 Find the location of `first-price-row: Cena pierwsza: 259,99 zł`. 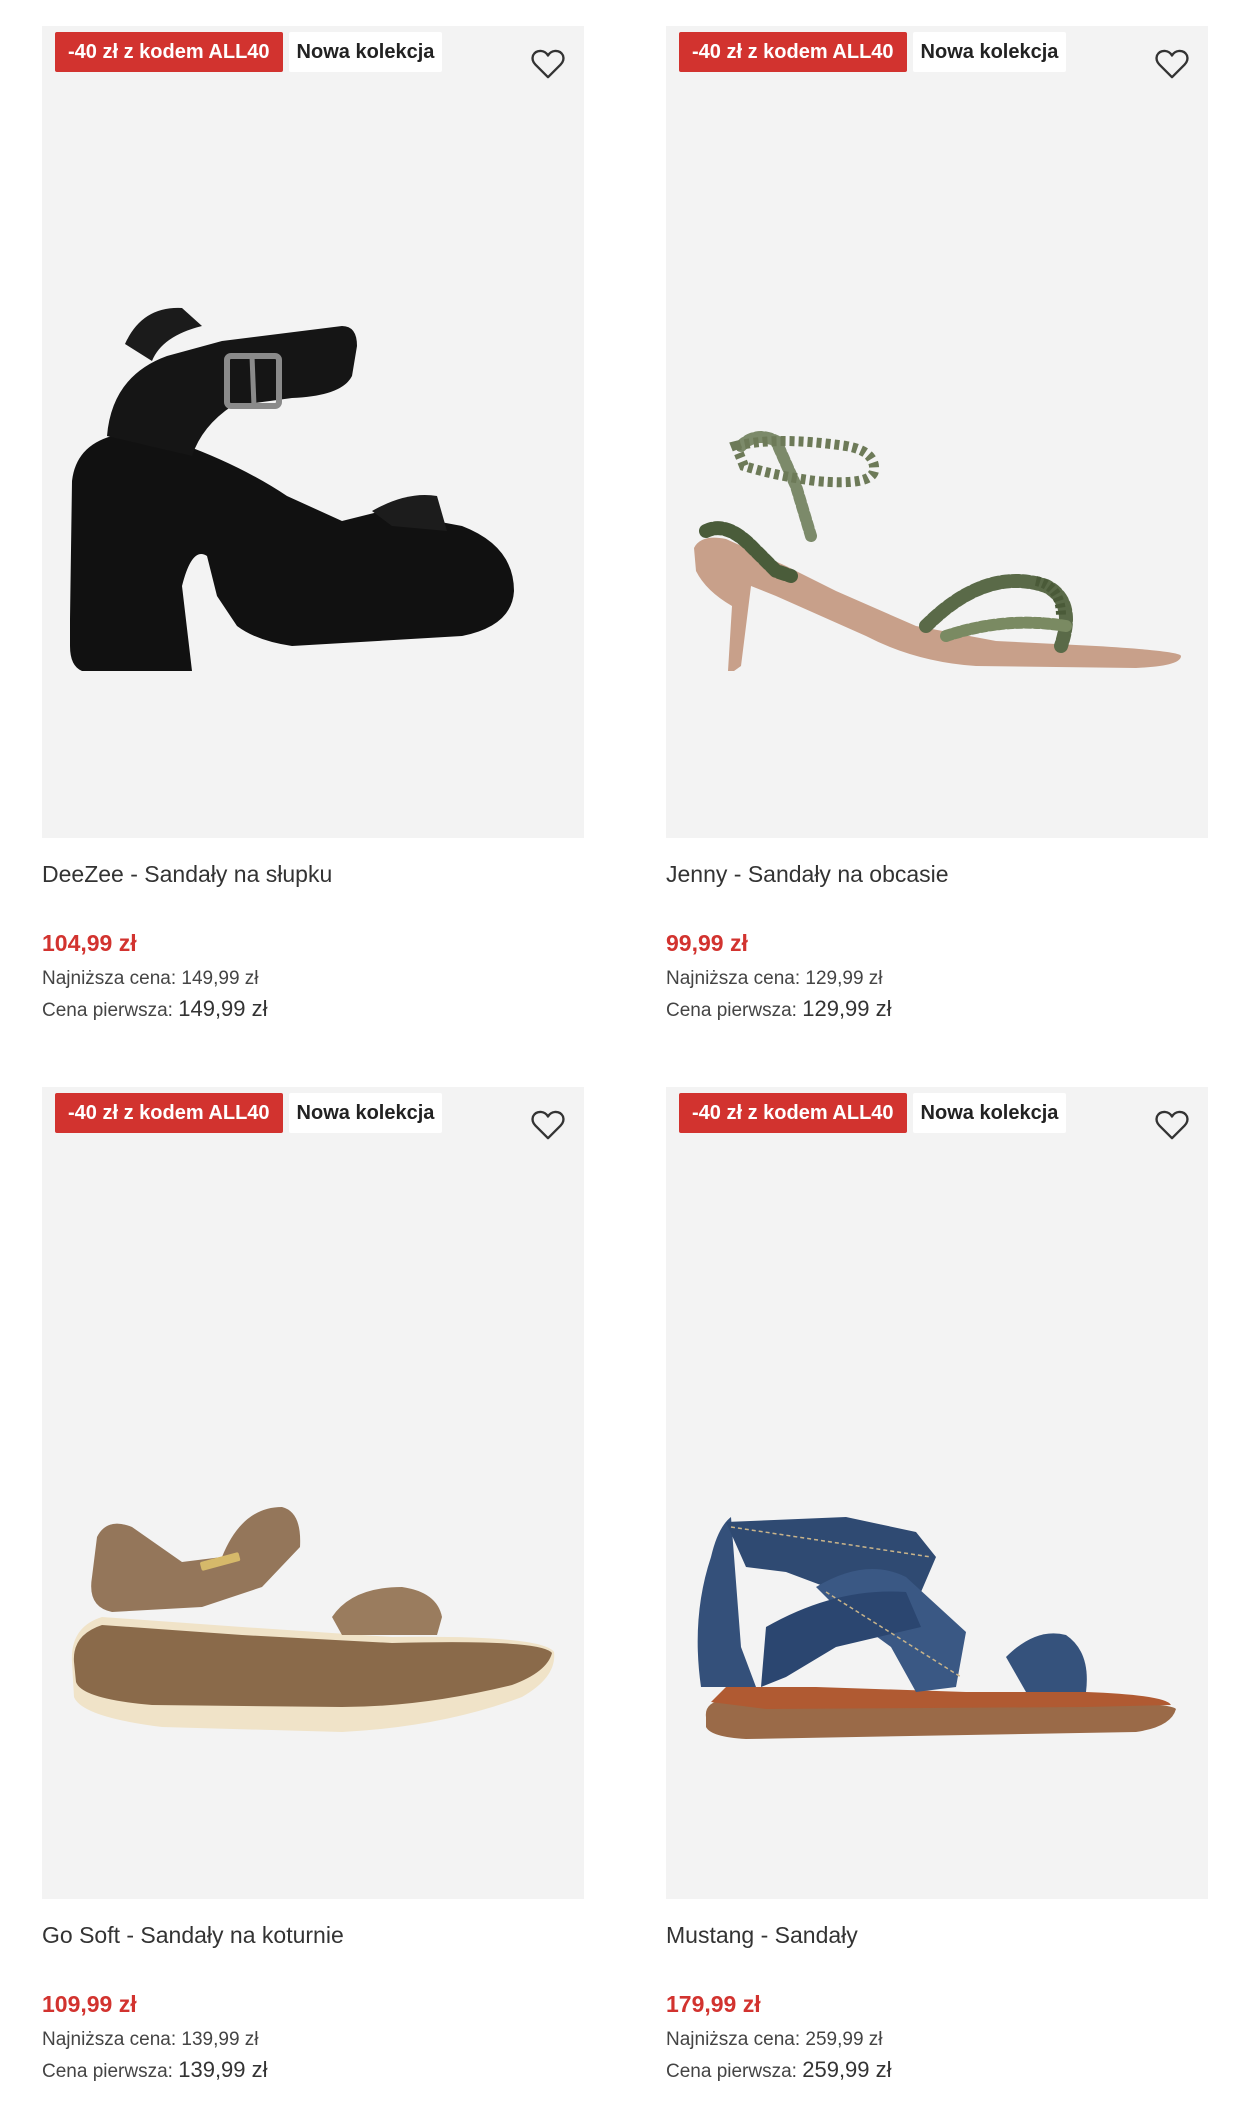

first-price-row: Cena pierwsza: 259,99 zł is located at coordinates (937, 2071).